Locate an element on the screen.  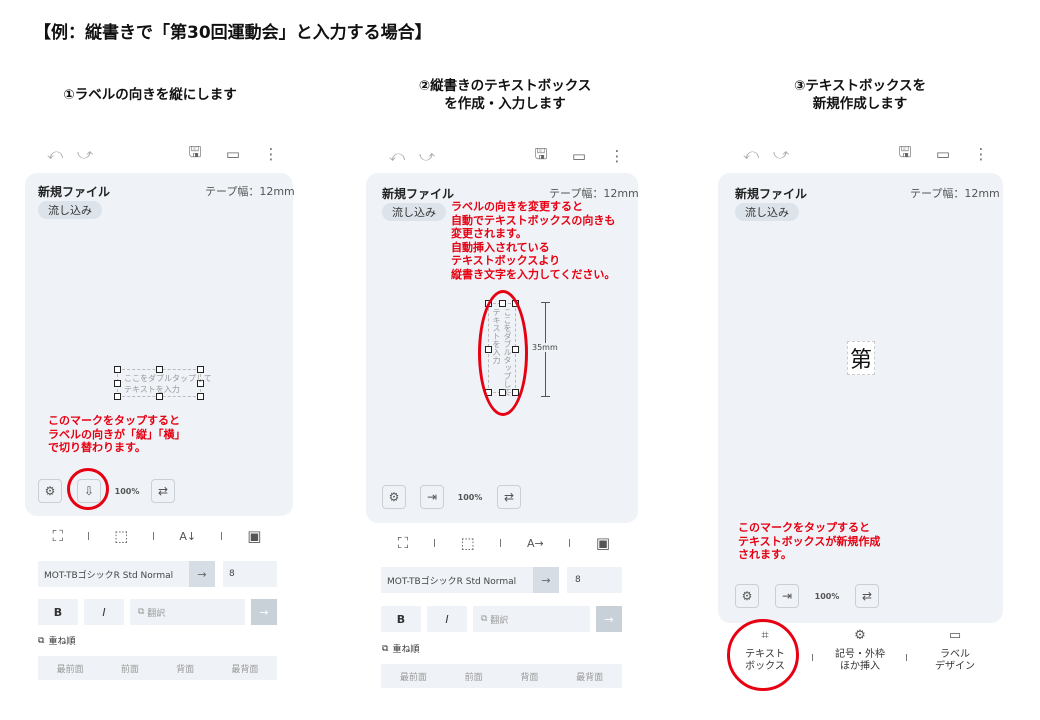
nav-label-design: ▭ ラベル デザイン is located at coordinates (955, 650).